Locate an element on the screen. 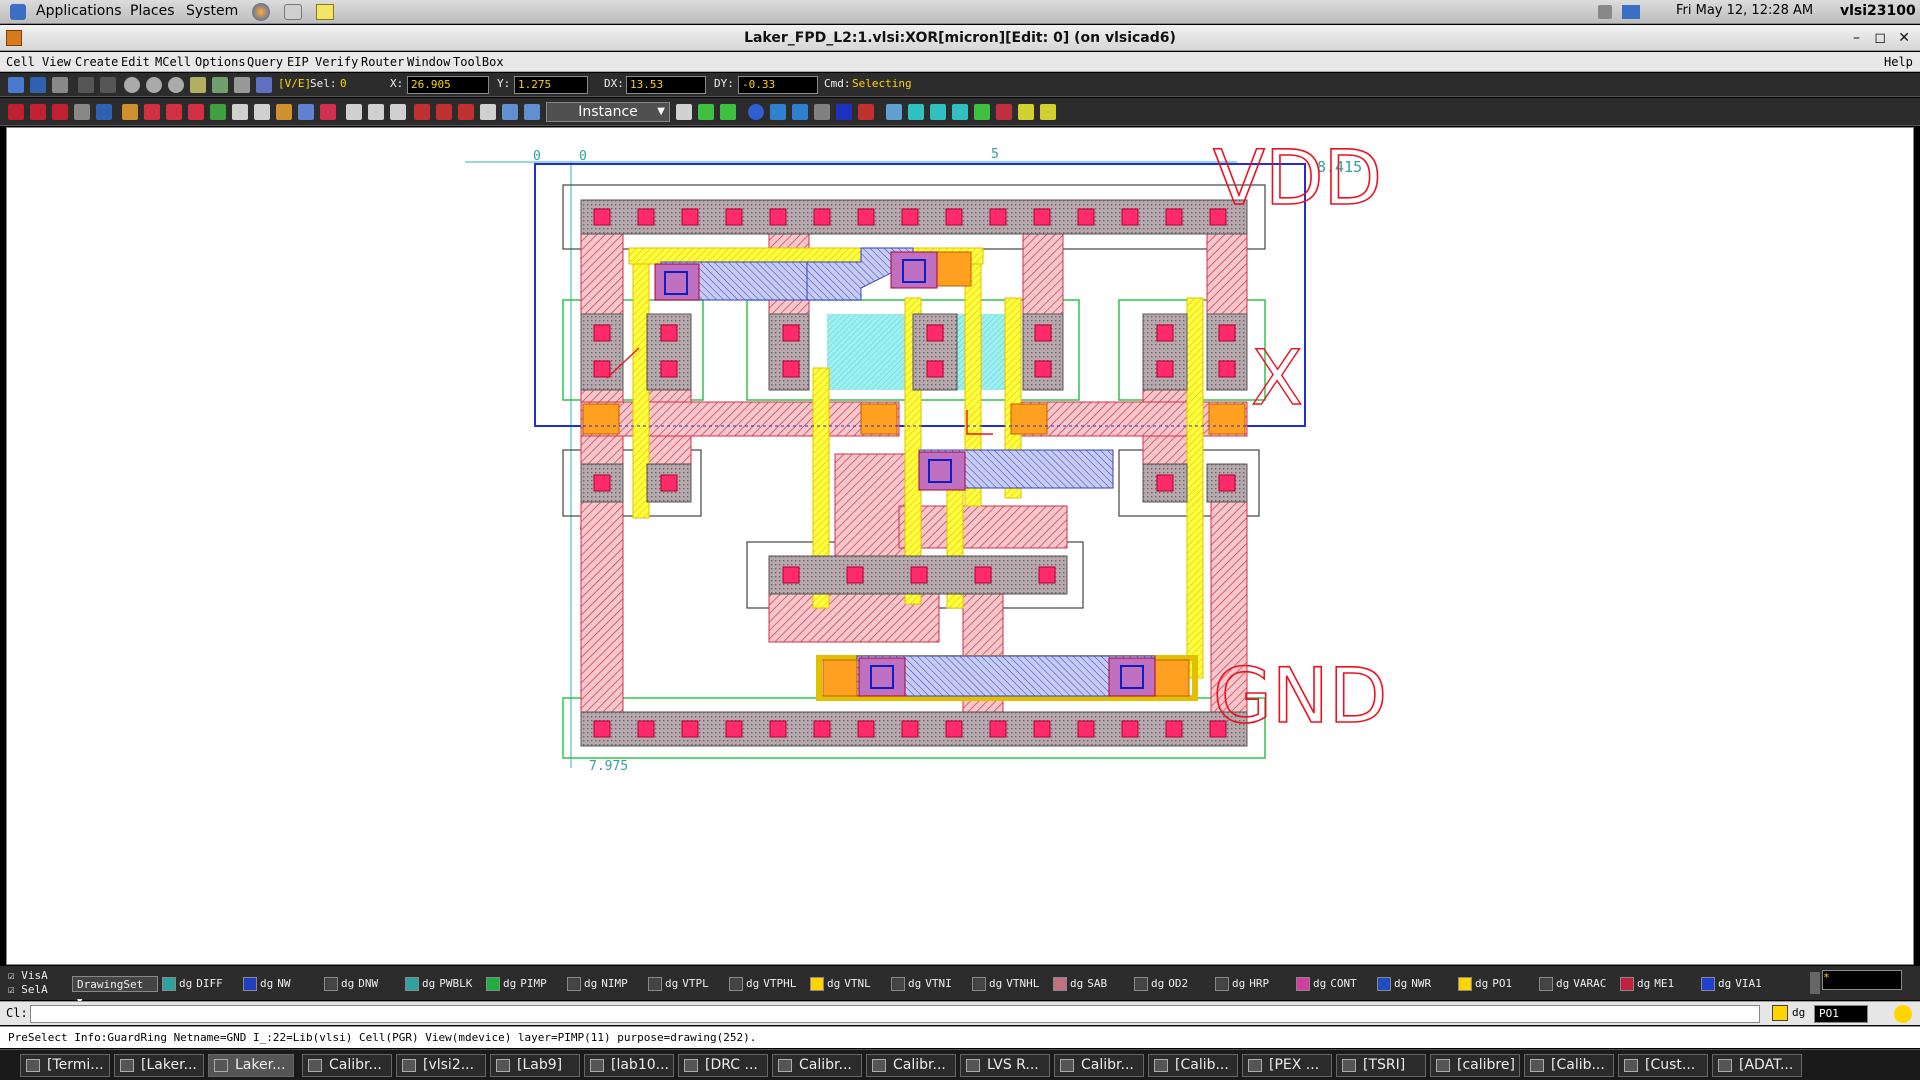 The width and height of the screenshot is (1920, 1080). menu-query: Query is located at coordinates (265, 62).